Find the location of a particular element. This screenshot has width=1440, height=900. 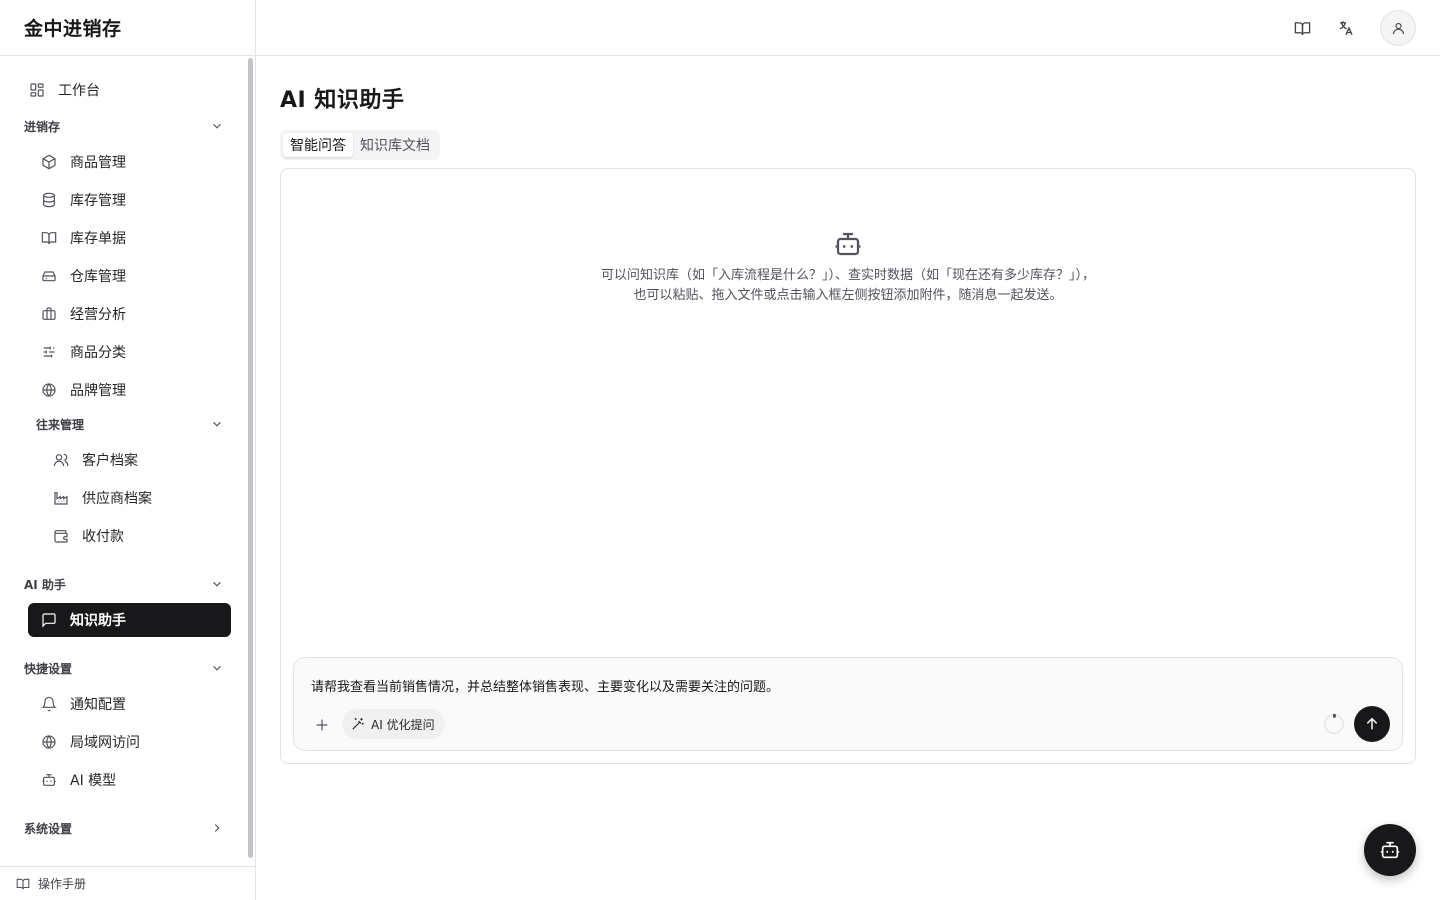

manual-link: 操作手册 is located at coordinates (127, 883).